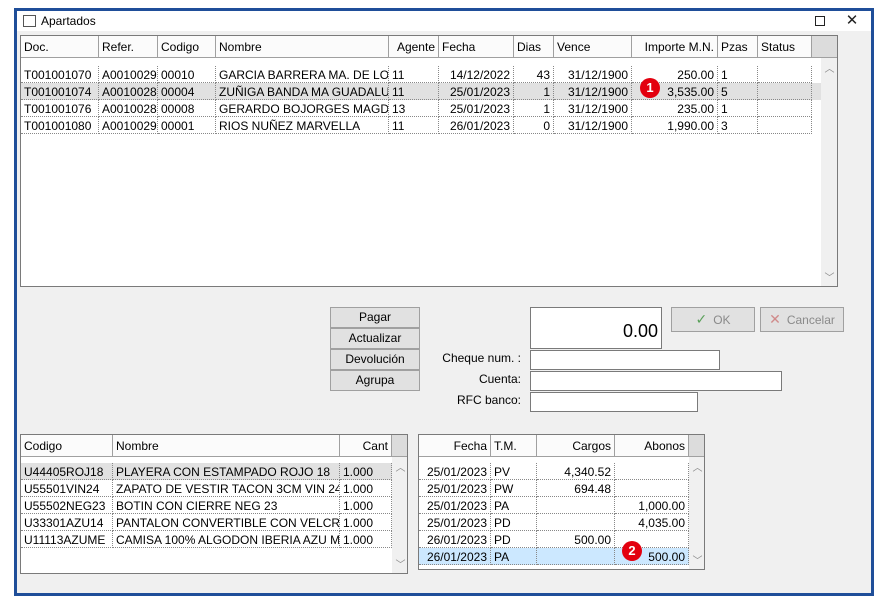 The width and height of the screenshot is (887, 600). Describe the element at coordinates (67, 505) in the screenshot. I see `cell-codigo: U55502NEG23` at that location.